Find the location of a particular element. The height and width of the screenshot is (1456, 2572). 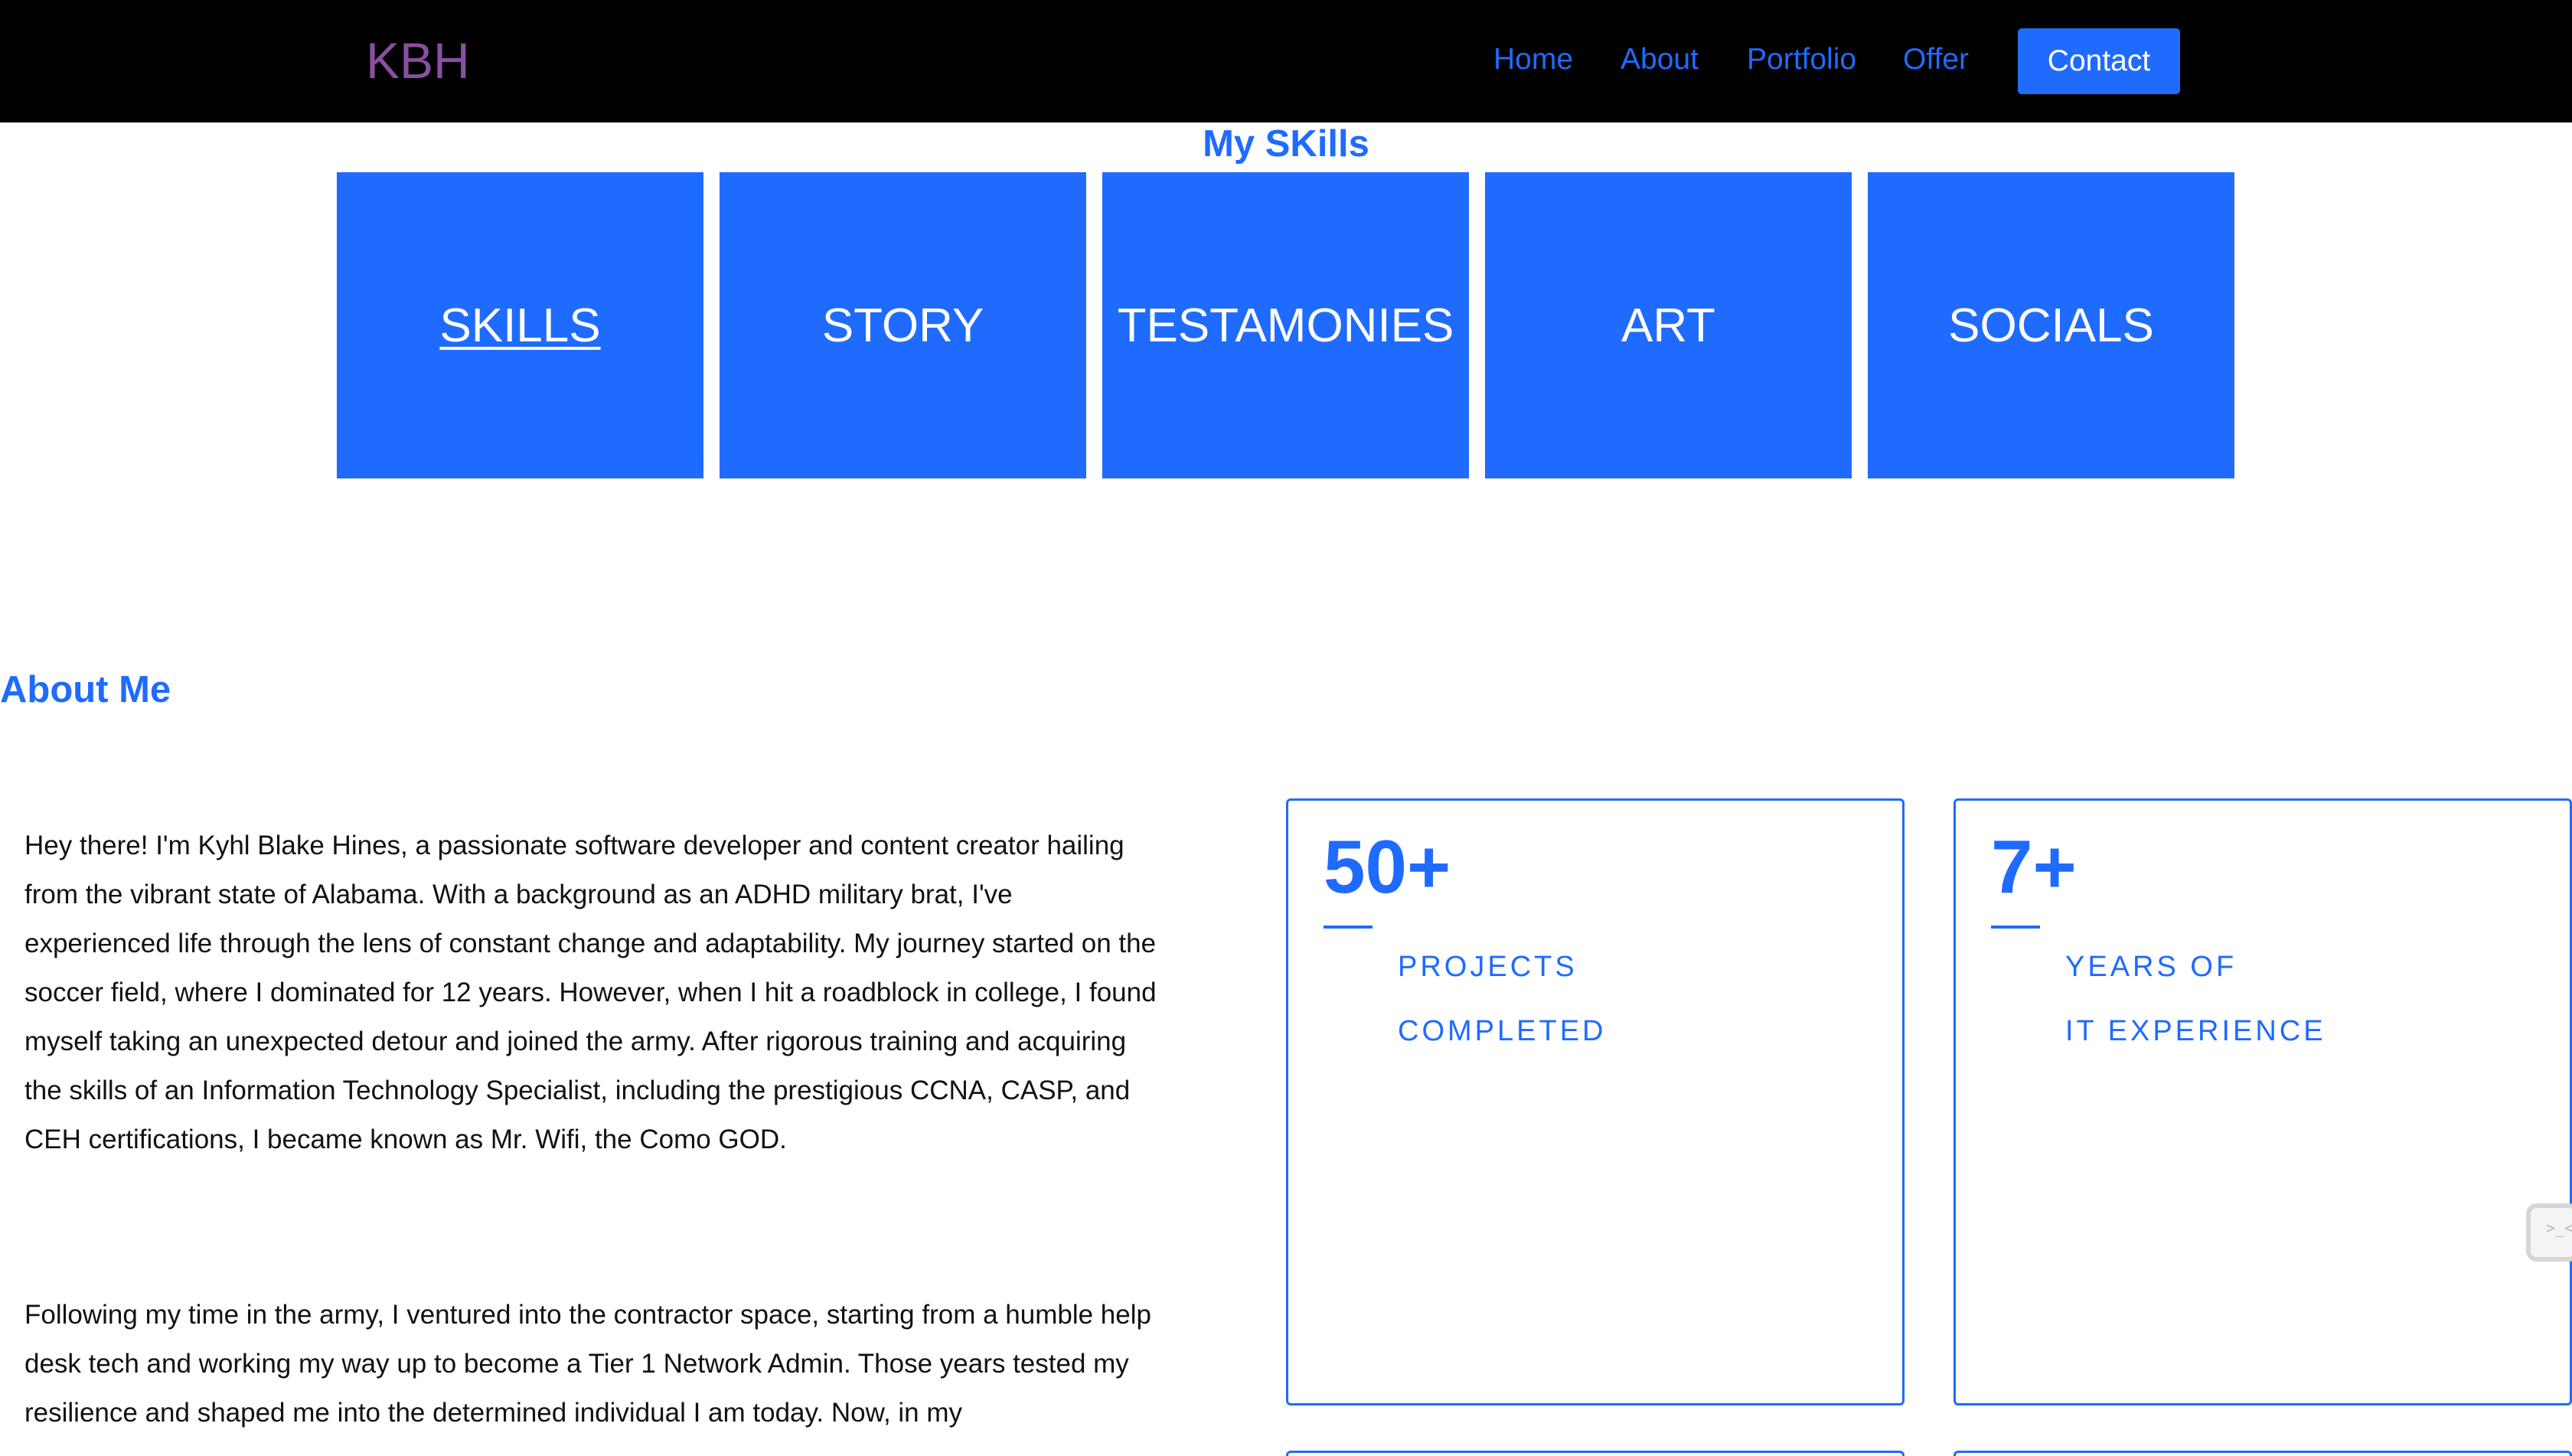

skill-tile-label: SOCIALS is located at coordinates (2051, 325).